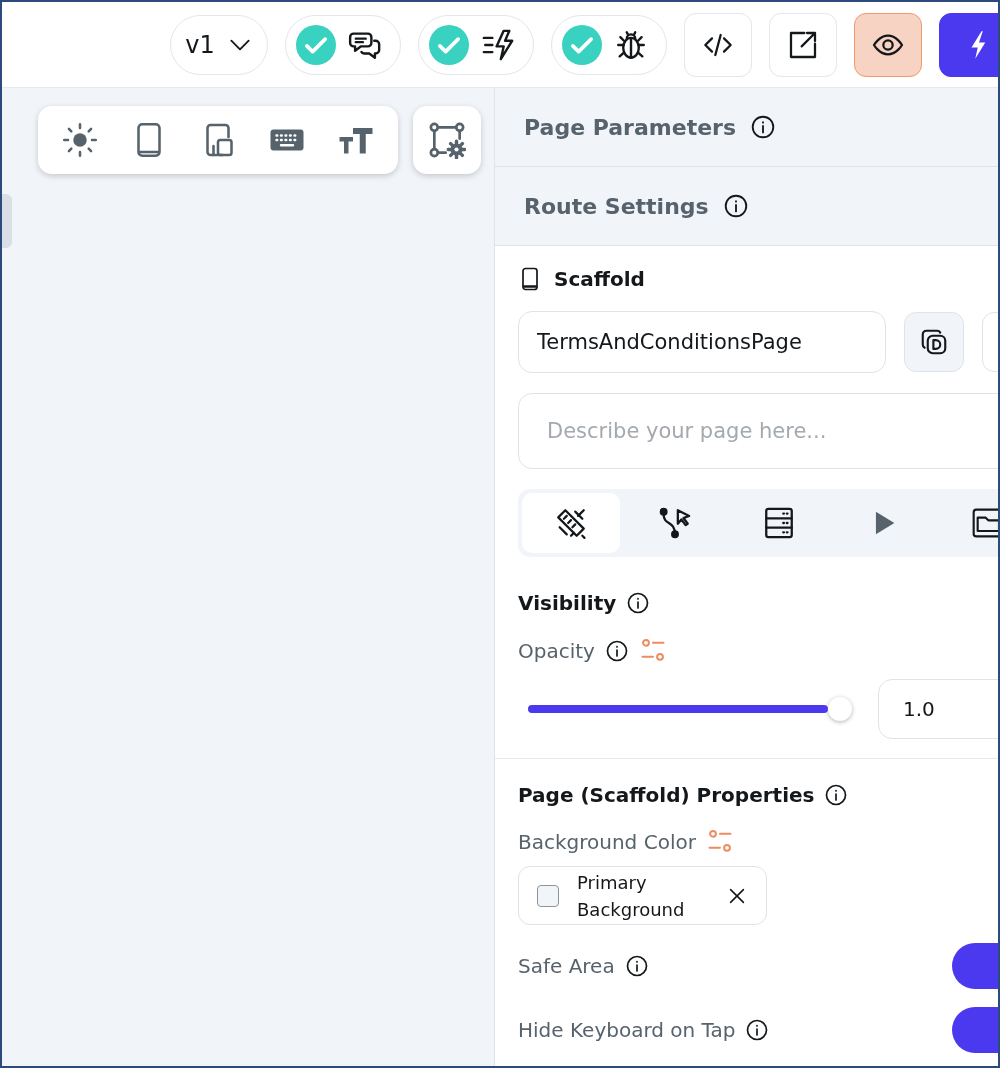 Image resolution: width=1000 pixels, height=1068 pixels. I want to click on color-swatch, so click(548, 895).